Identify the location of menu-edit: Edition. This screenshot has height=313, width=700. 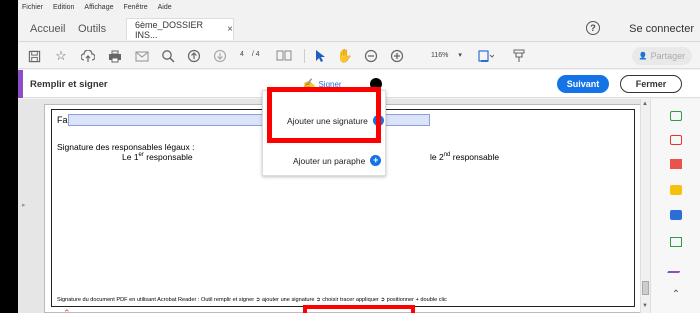
(63, 7).